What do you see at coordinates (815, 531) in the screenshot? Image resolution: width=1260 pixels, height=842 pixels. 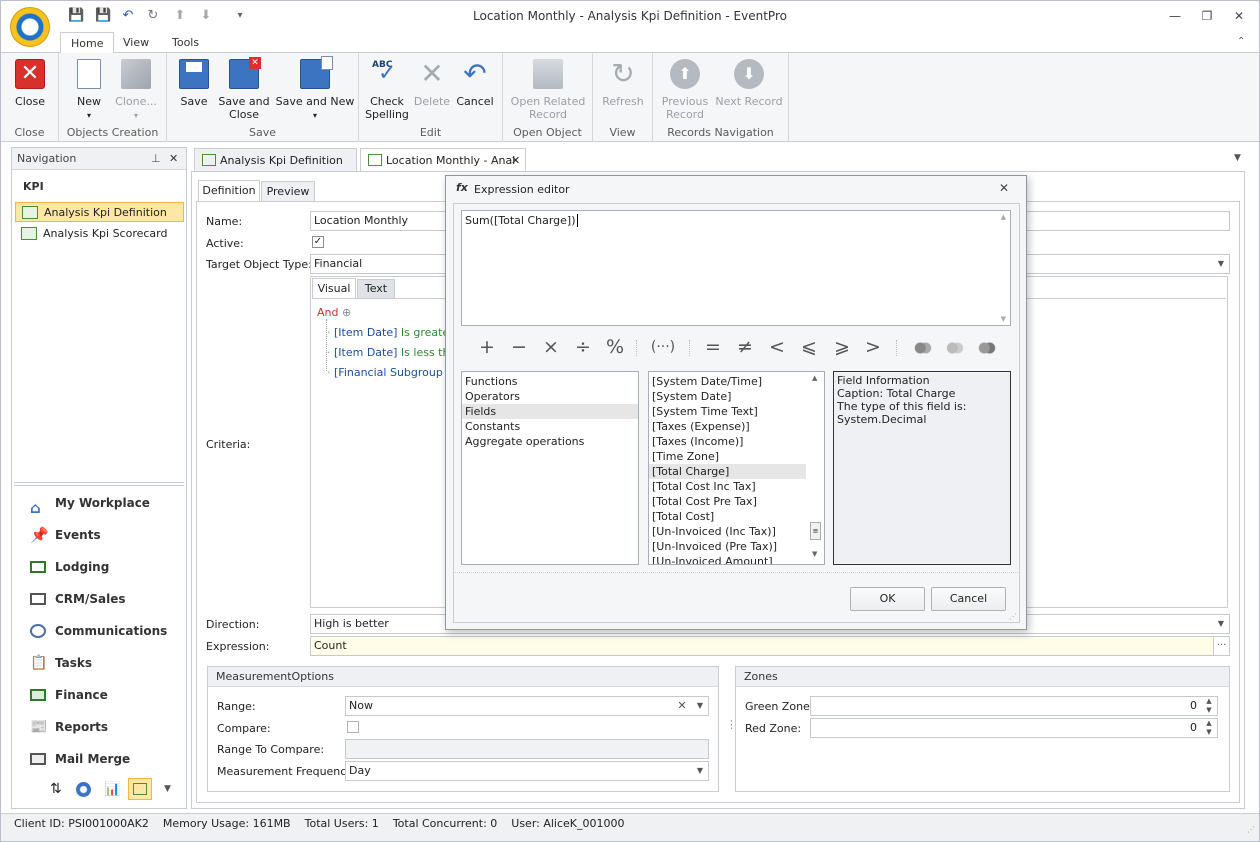 I see `scroll-thumb: ≡` at bounding box center [815, 531].